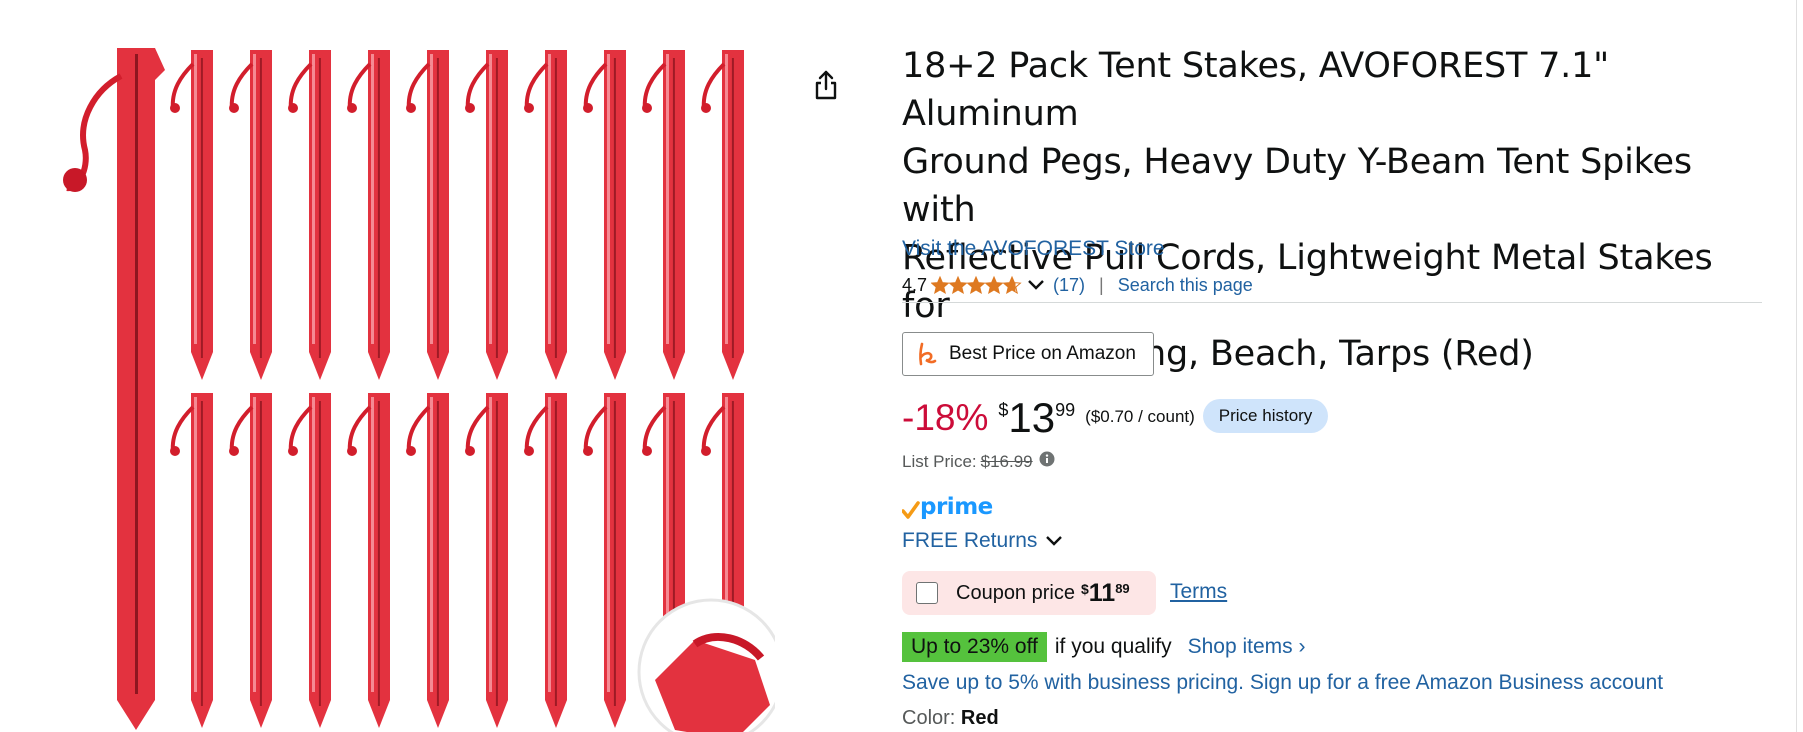  Describe the element at coordinates (970, 540) in the screenshot. I see `free-returns-label: FREE Returns` at that location.